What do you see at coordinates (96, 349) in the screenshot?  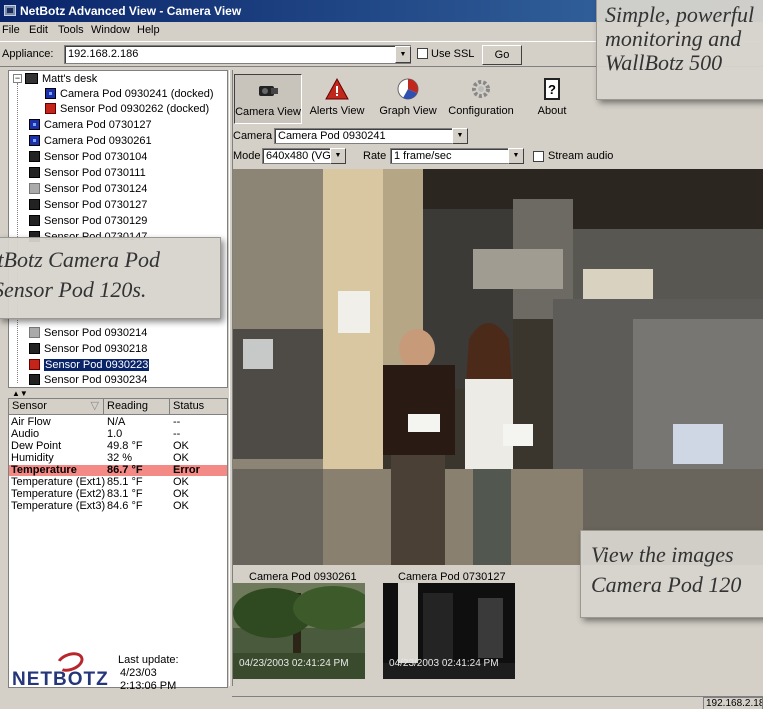 I see `tree-item-label: Sensor Pod 0930218` at bounding box center [96, 349].